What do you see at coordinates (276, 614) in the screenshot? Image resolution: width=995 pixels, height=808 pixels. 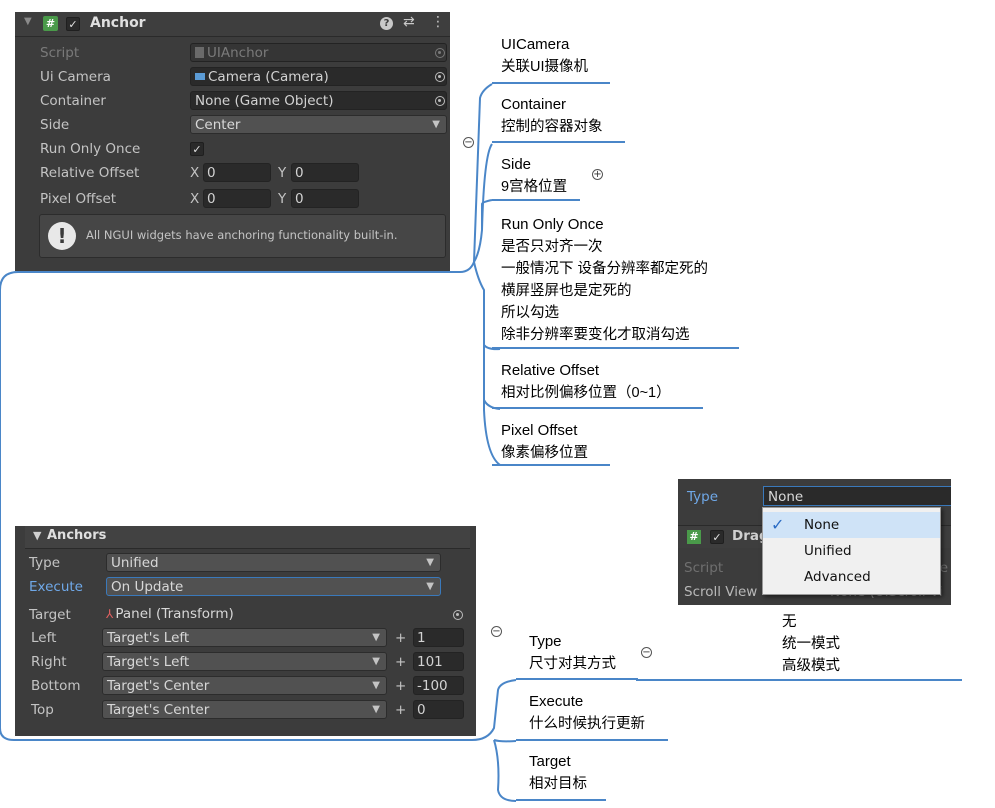 I see `target-field: ⅄ Panel (Transform)` at bounding box center [276, 614].